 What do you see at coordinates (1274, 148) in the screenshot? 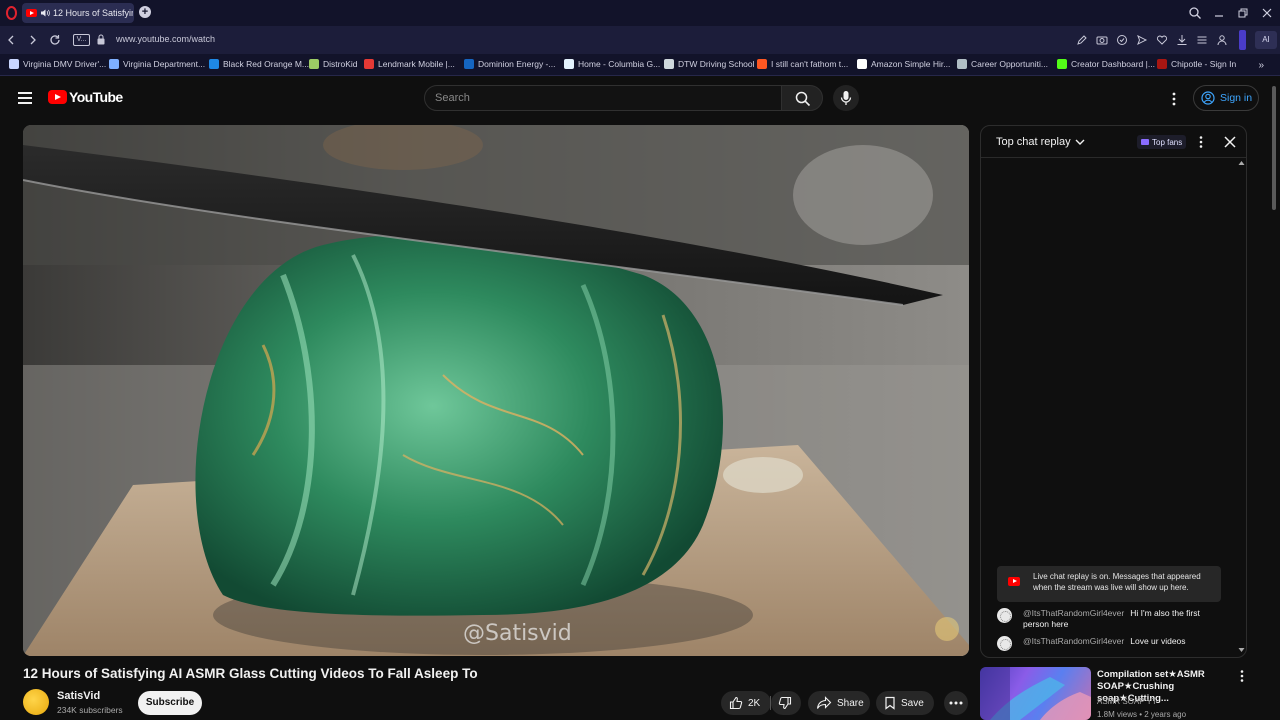
I see `page-scrollbar` at bounding box center [1274, 148].